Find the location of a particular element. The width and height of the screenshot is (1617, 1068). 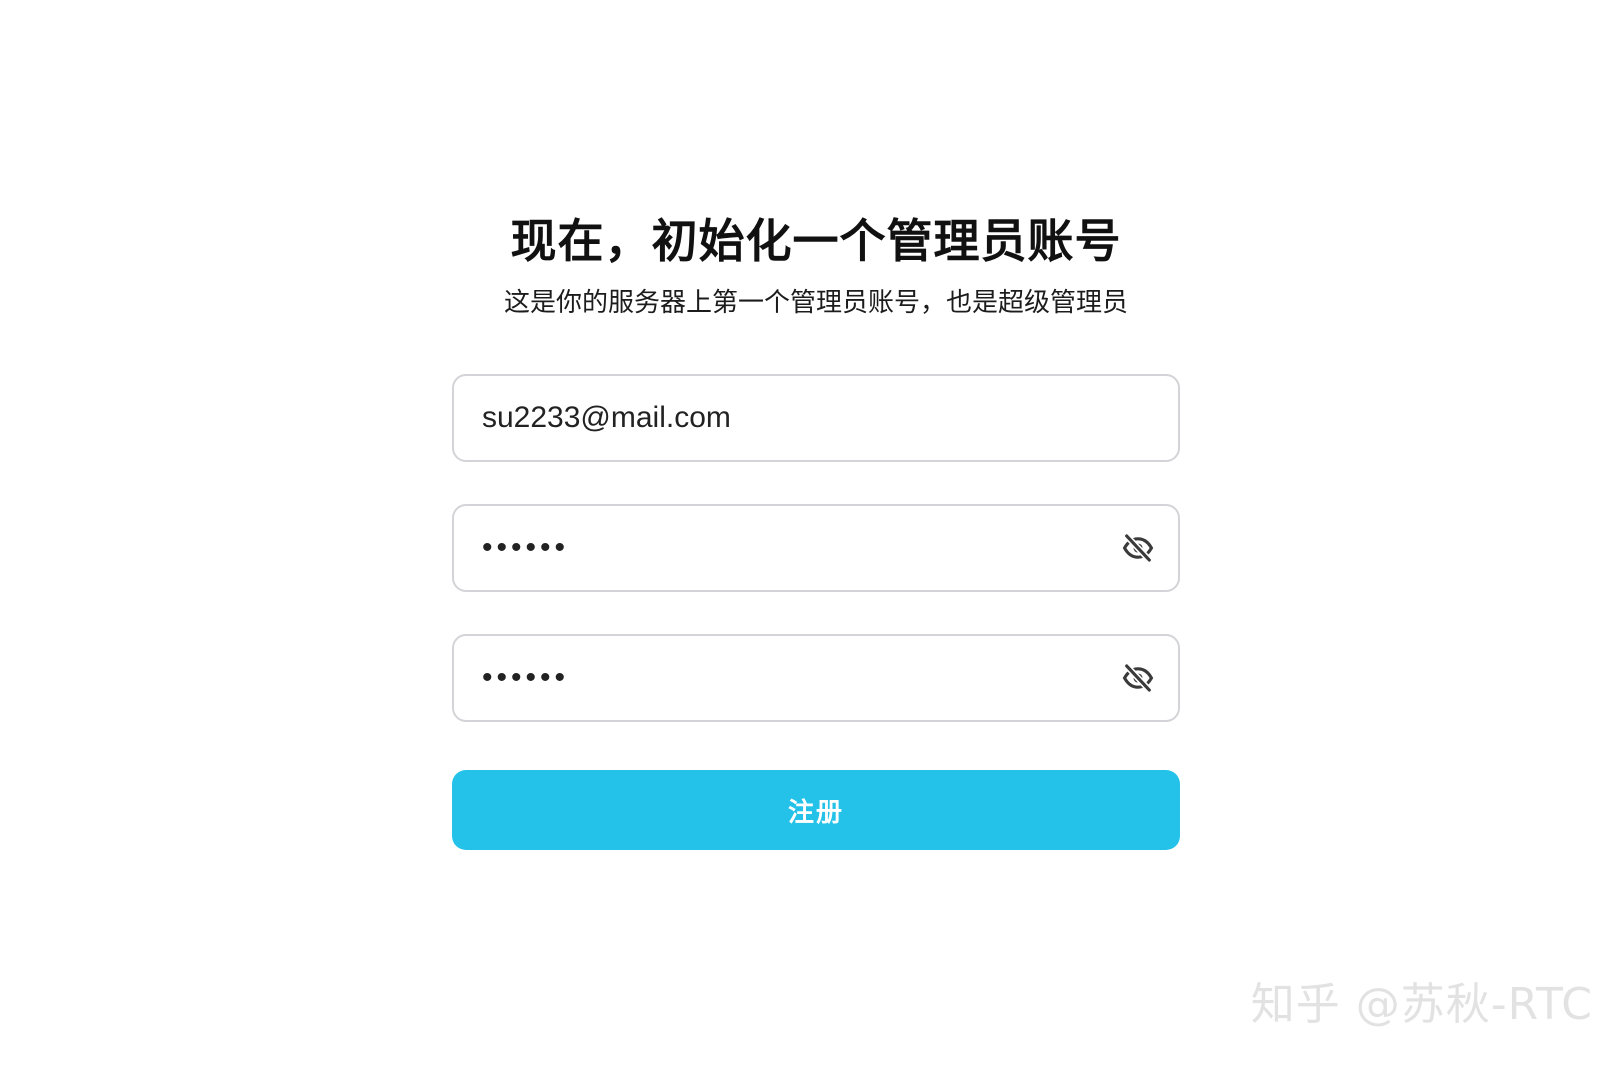

email-field-container is located at coordinates (816, 418).